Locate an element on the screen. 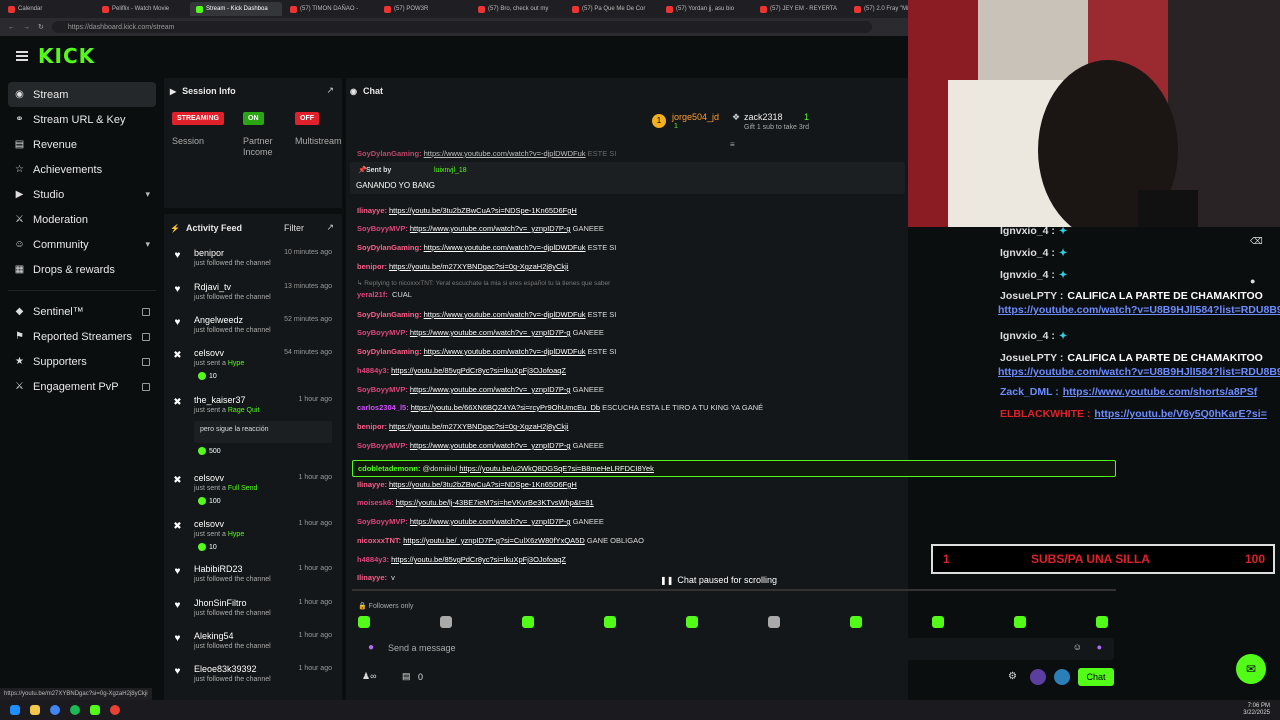 This screenshot has height=720, width=1280. sidebar-ext-sentinel: ◆ Sentinel™ is located at coordinates (82, 311).